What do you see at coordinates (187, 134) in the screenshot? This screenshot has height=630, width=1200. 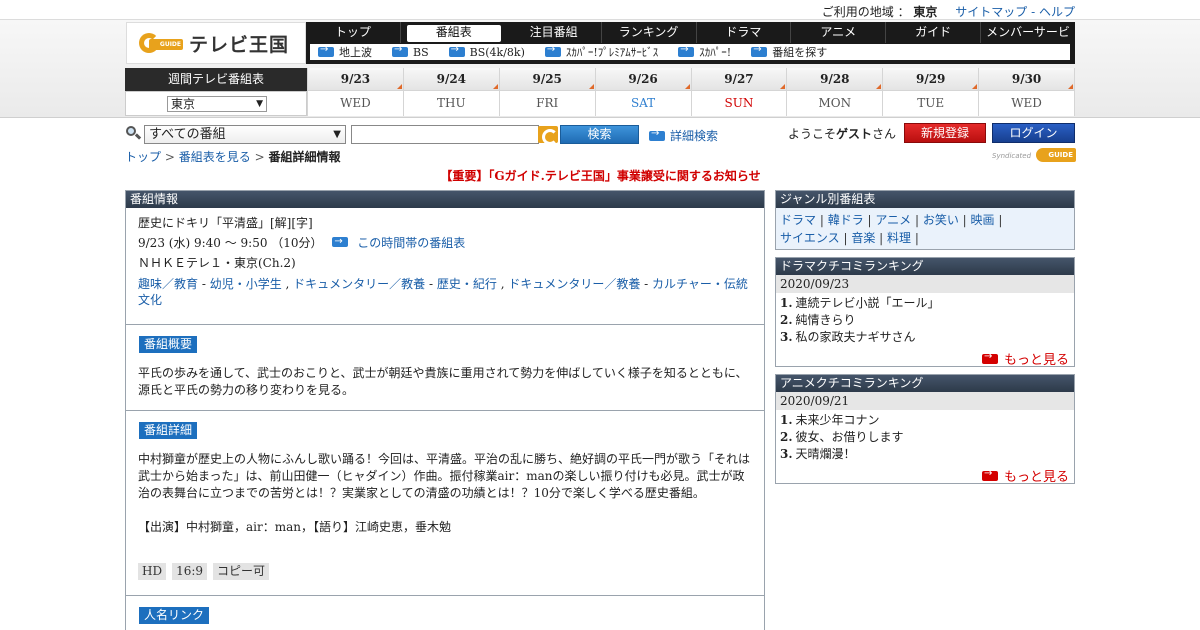 I see `category-select-value: すべての番組` at bounding box center [187, 134].